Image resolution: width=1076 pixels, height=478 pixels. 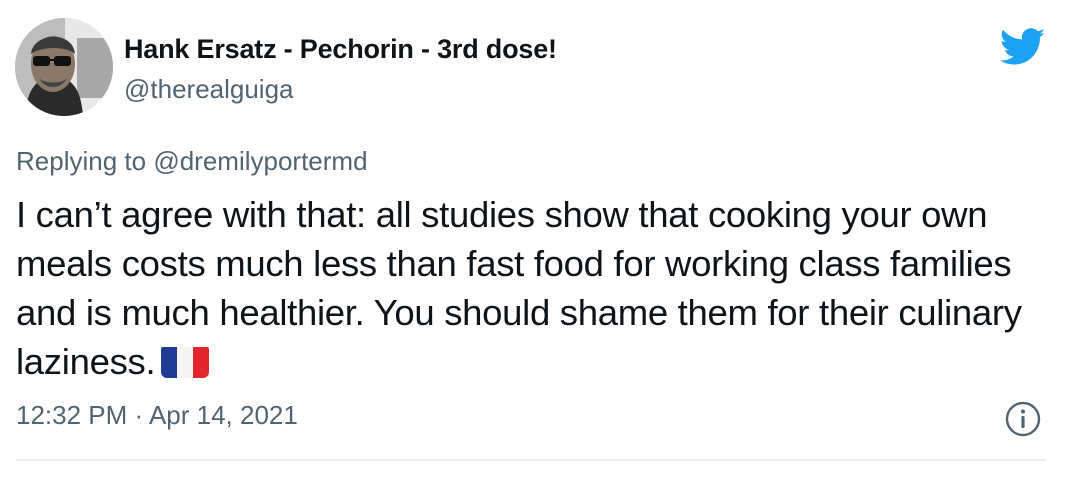 I want to click on divider, so click(x=531, y=460).